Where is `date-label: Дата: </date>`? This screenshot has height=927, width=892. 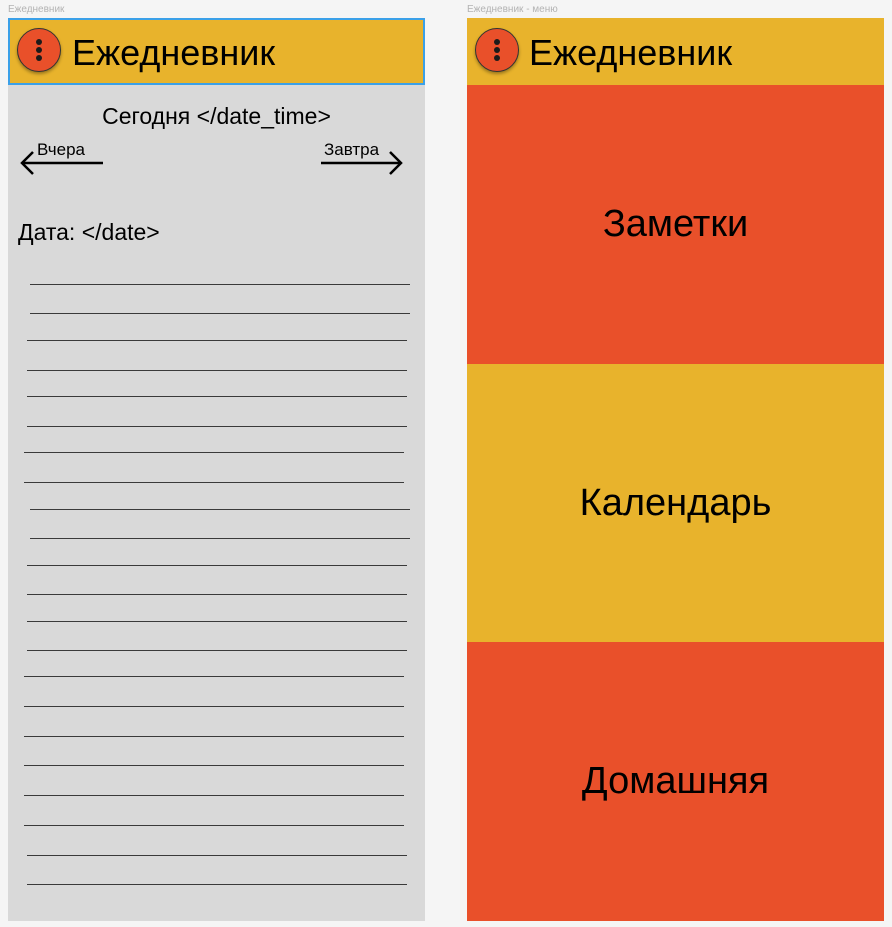 date-label: Дата: </date> is located at coordinates (89, 232).